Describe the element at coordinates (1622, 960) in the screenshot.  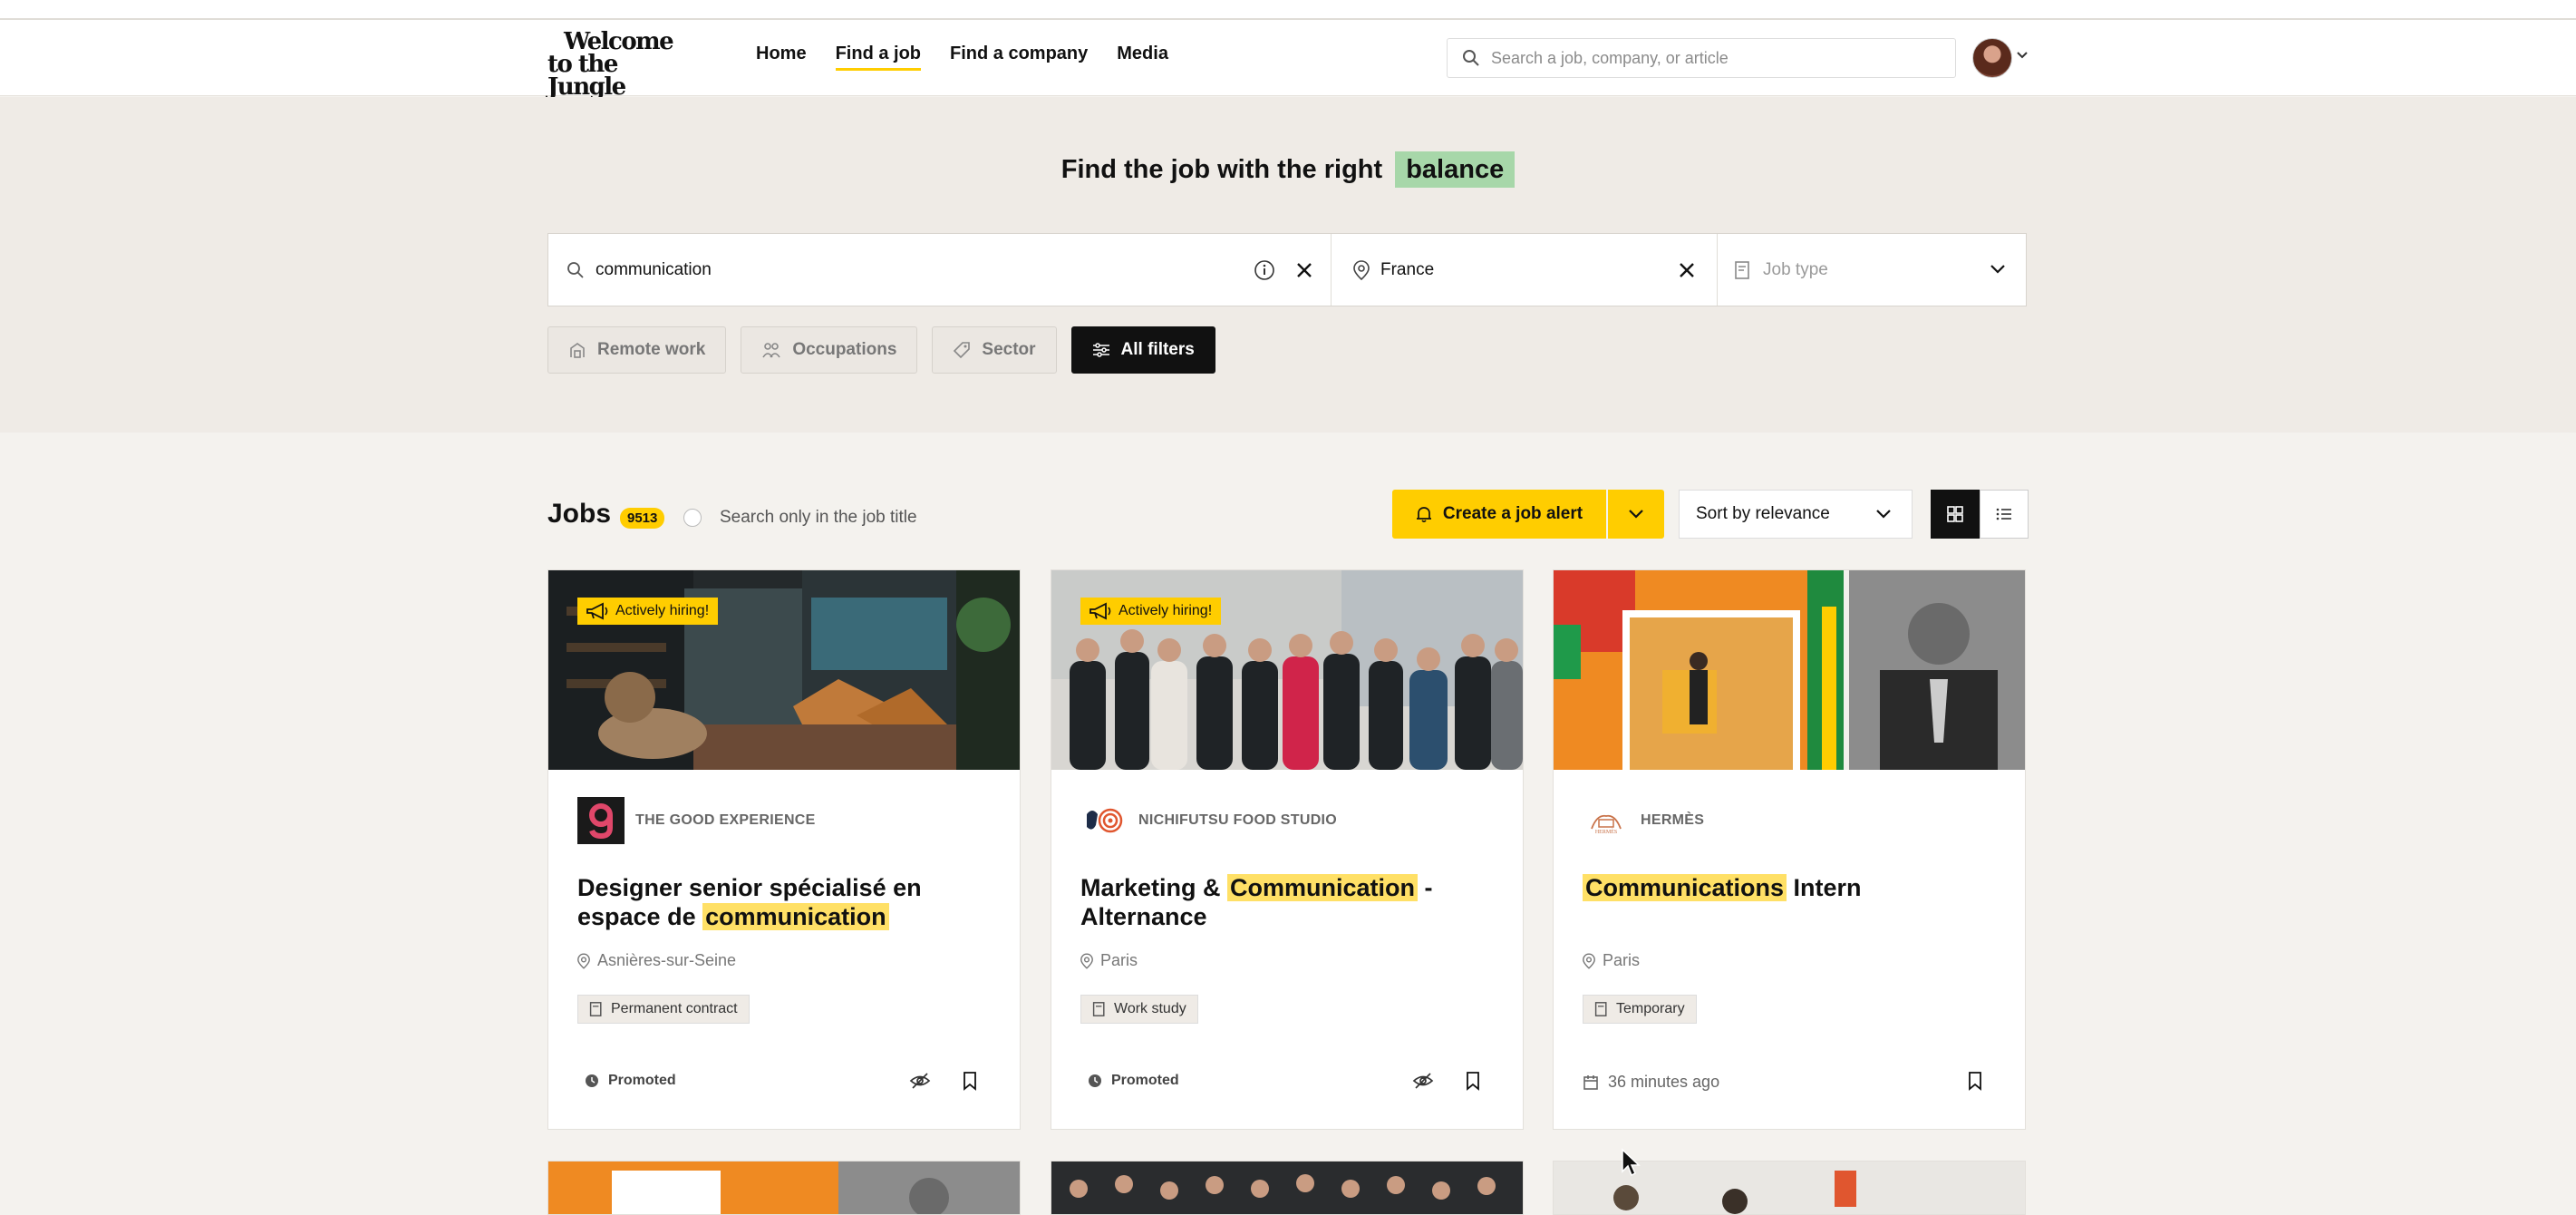
I see `job-location-text: Paris` at that location.